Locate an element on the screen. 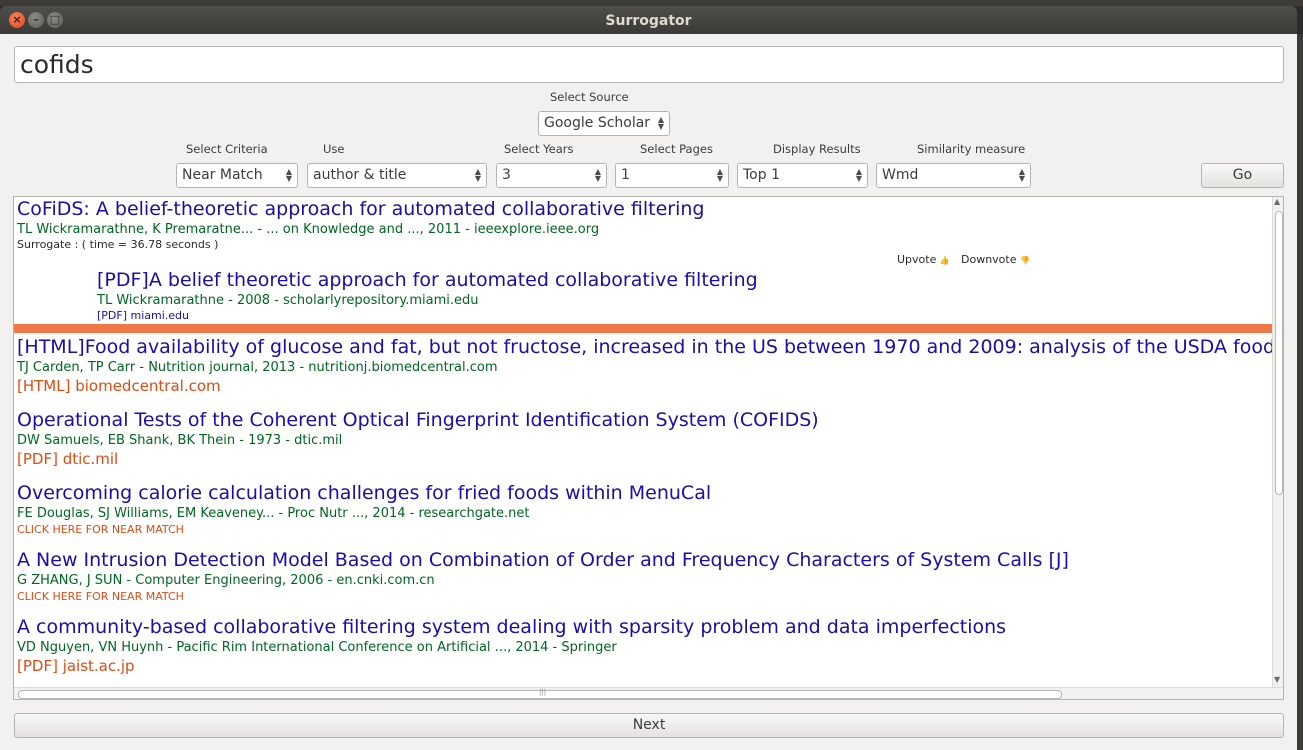 This screenshot has height=750, width=1303. window-title: Surrogator is located at coordinates (648, 21).